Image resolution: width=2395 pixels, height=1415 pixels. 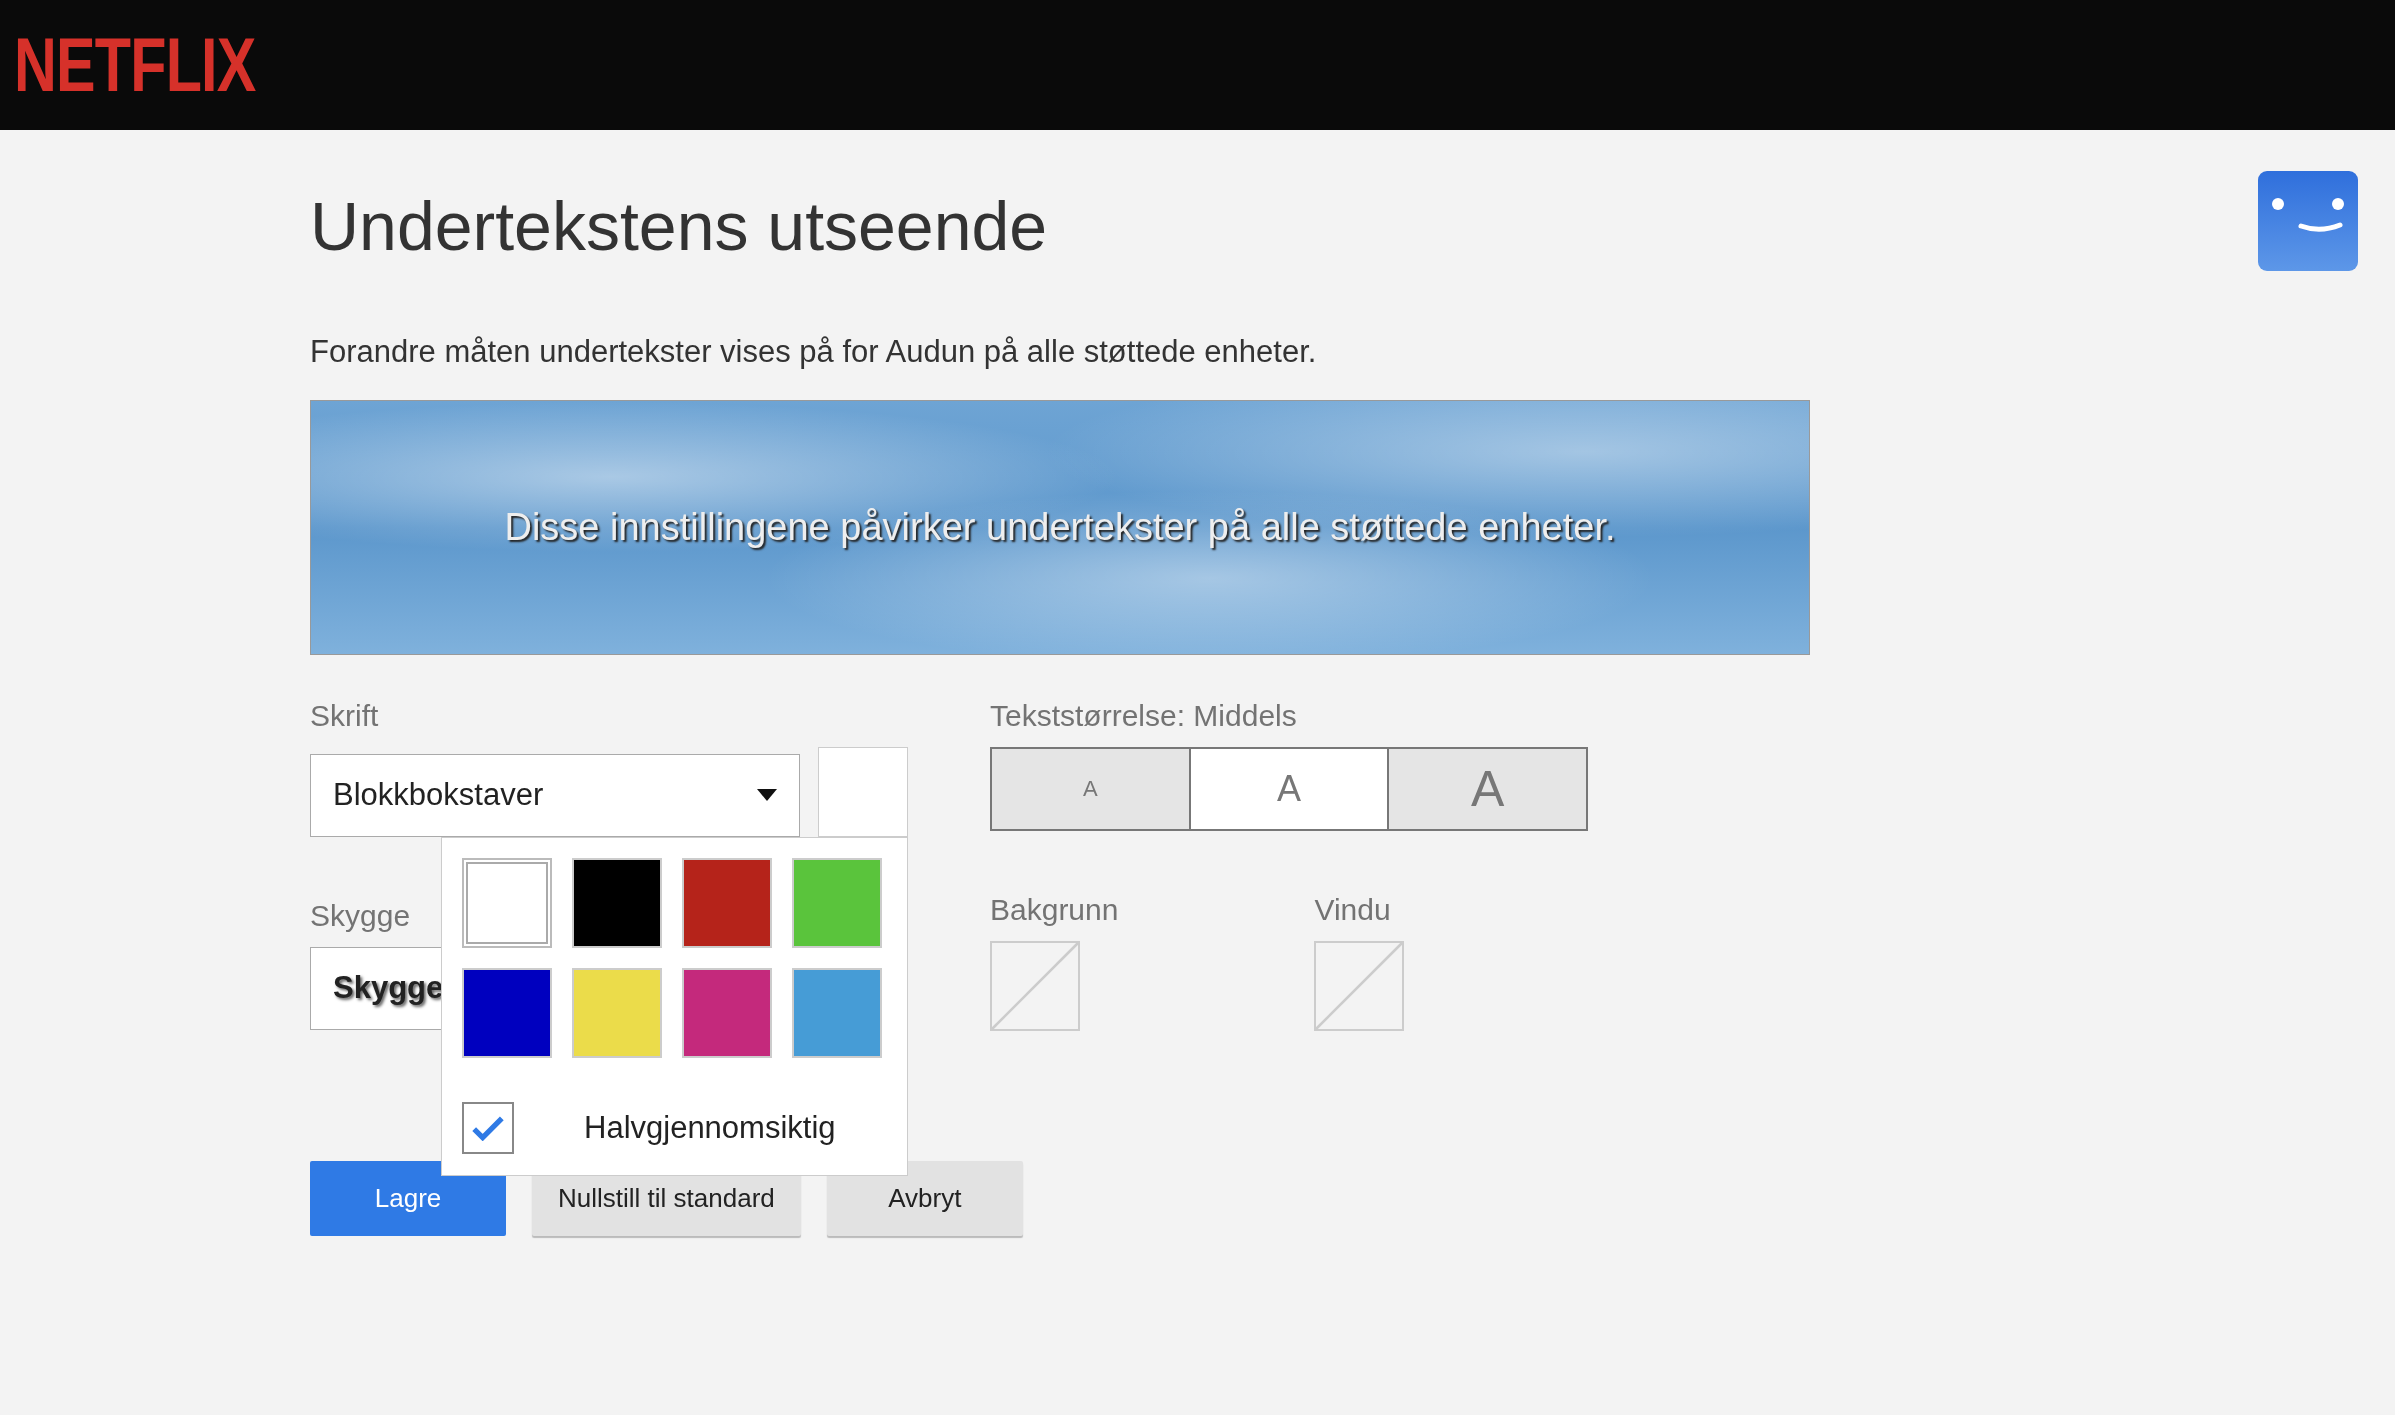 I want to click on check-icon, so click(x=488, y=1127).